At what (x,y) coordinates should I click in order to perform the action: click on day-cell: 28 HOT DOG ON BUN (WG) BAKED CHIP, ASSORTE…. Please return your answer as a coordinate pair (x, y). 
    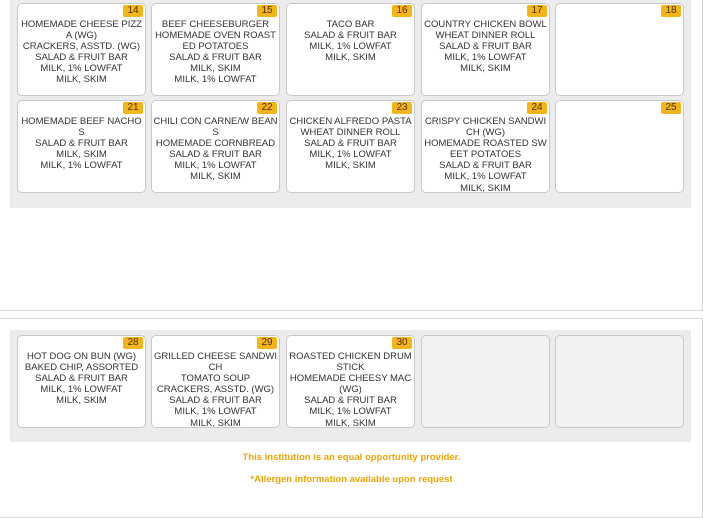
    Looking at the image, I should click on (81, 381).